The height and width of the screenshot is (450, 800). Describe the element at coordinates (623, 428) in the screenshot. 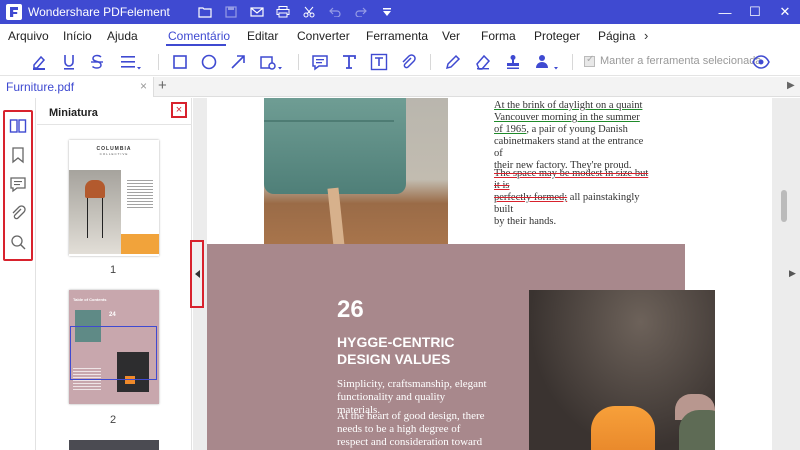

I see `orange-chair` at that location.